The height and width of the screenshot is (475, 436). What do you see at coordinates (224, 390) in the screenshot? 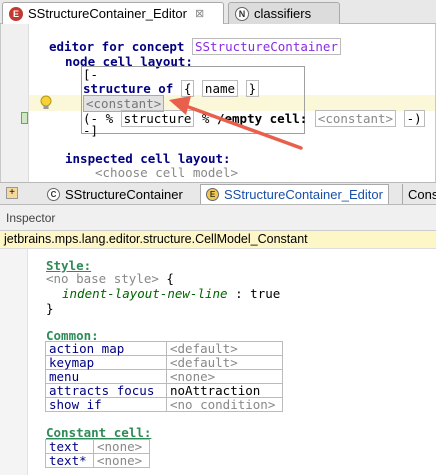
I see `property-value: noAttraction` at bounding box center [224, 390].